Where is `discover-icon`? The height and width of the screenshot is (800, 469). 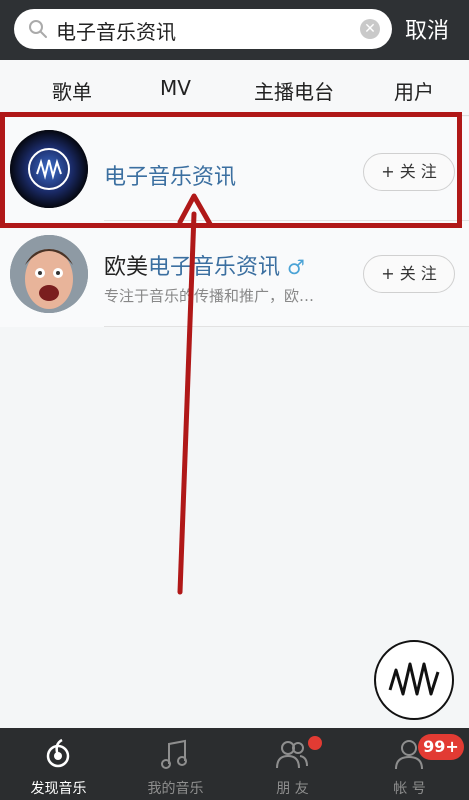
discover-icon is located at coordinates (58, 753).